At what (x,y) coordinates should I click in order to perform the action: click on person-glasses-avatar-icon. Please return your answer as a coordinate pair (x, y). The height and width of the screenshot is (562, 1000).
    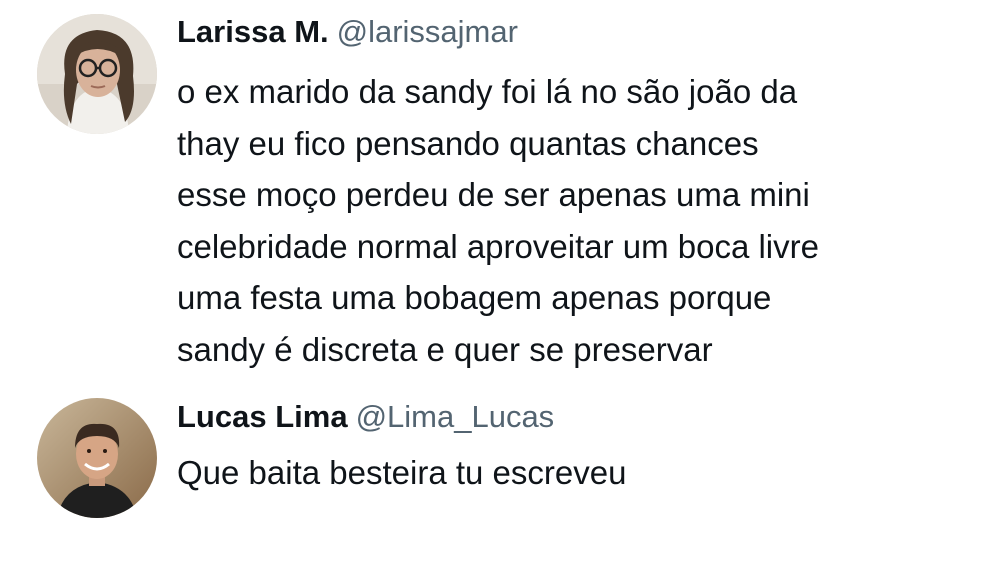
    Looking at the image, I should click on (97, 74).